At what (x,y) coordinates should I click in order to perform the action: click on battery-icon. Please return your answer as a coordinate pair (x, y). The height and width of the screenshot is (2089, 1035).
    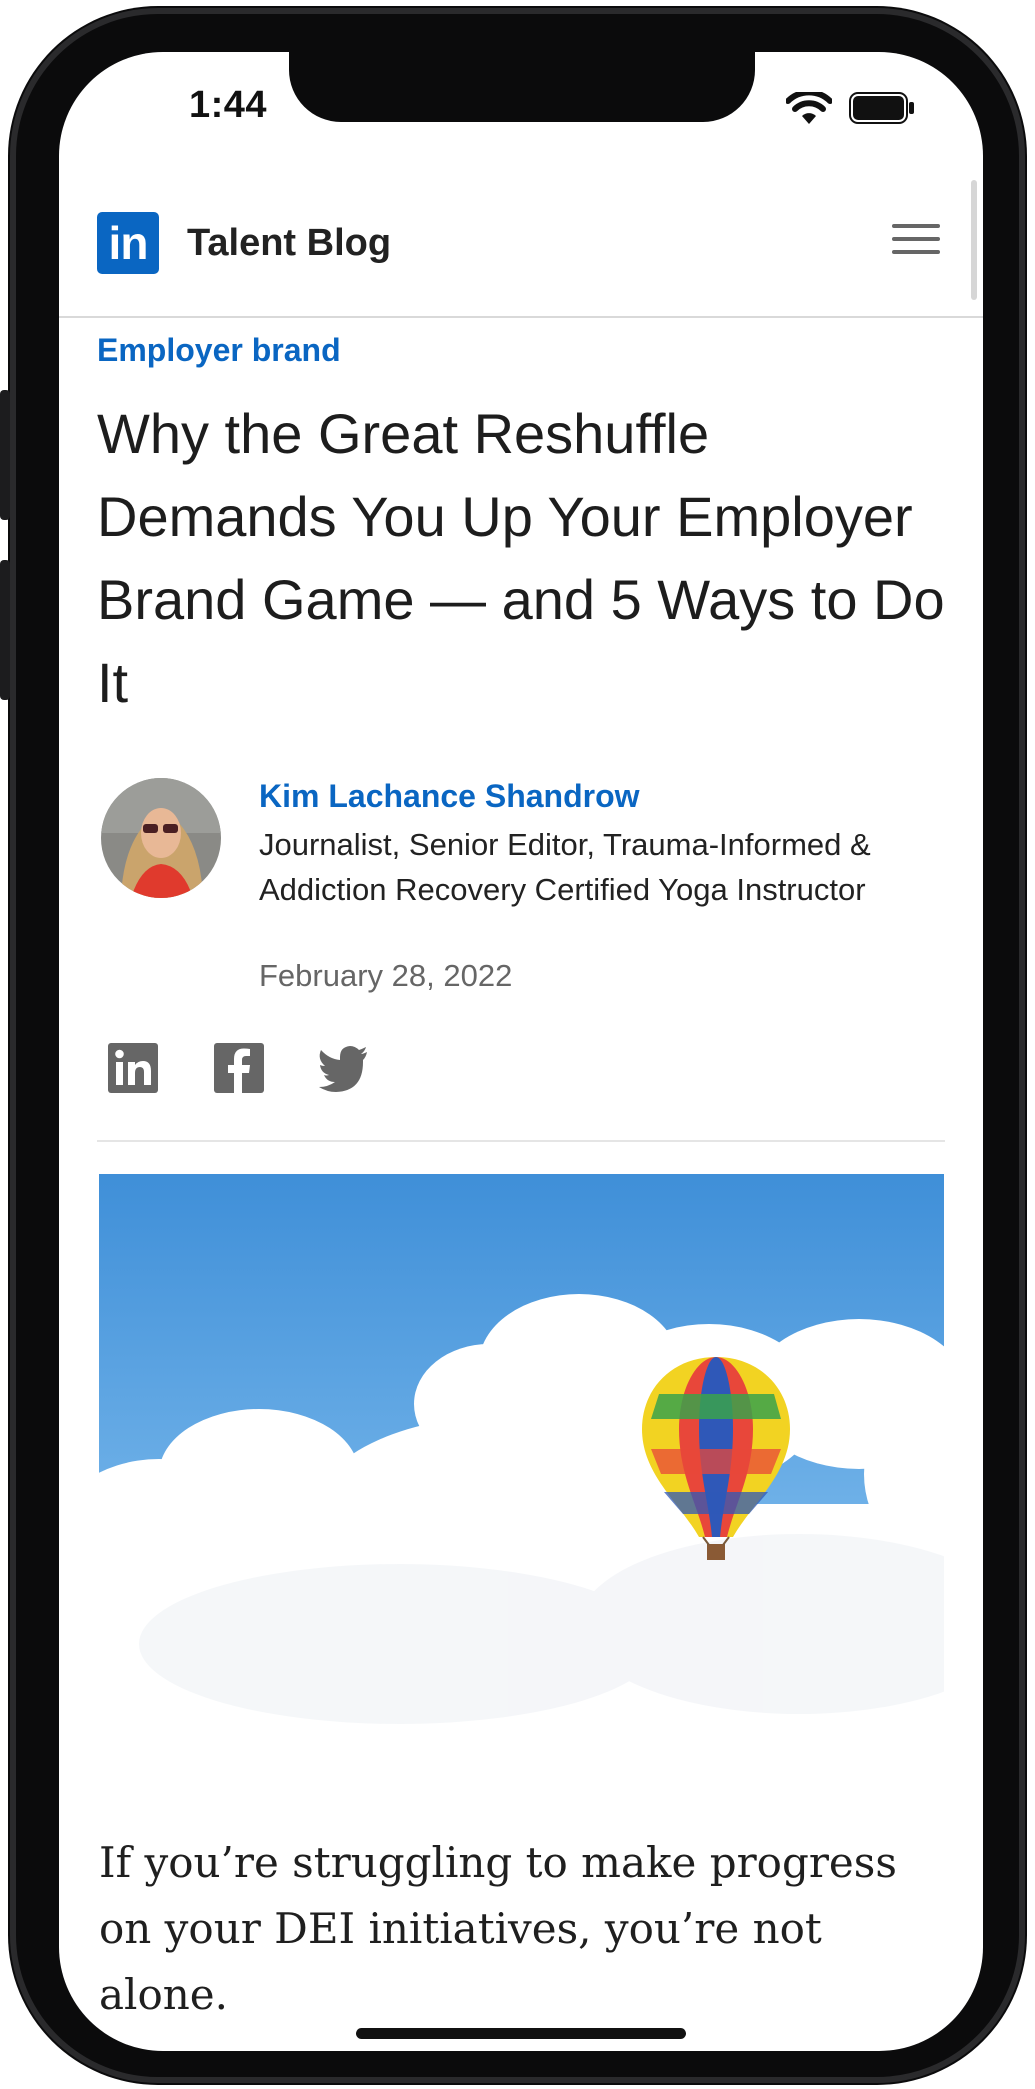
    Looking at the image, I should click on (881, 108).